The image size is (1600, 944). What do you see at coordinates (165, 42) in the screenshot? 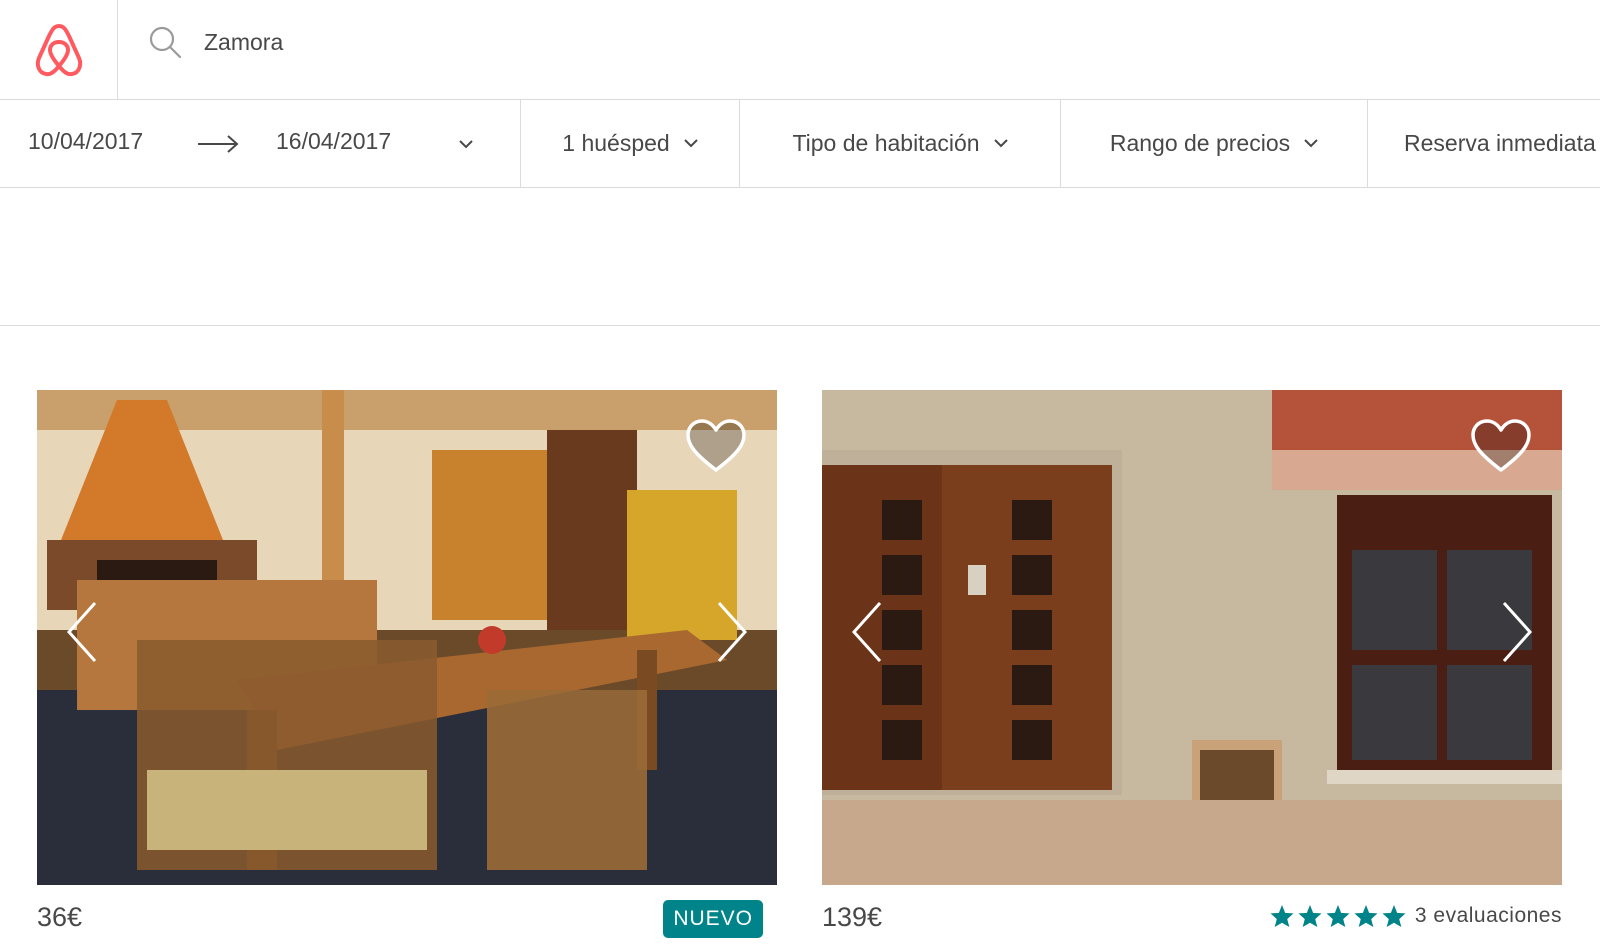
I see `search-icon` at bounding box center [165, 42].